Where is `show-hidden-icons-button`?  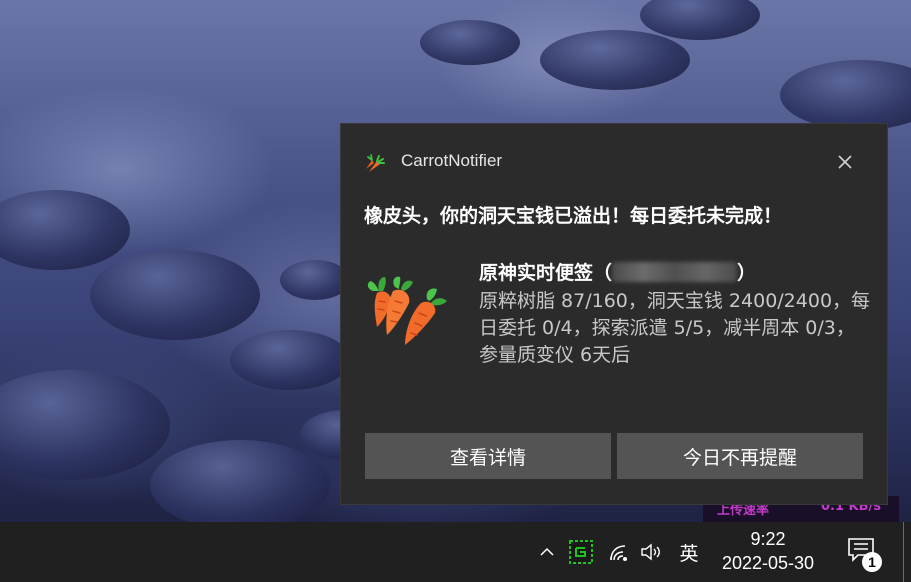
show-hidden-icons-button is located at coordinates (547, 552).